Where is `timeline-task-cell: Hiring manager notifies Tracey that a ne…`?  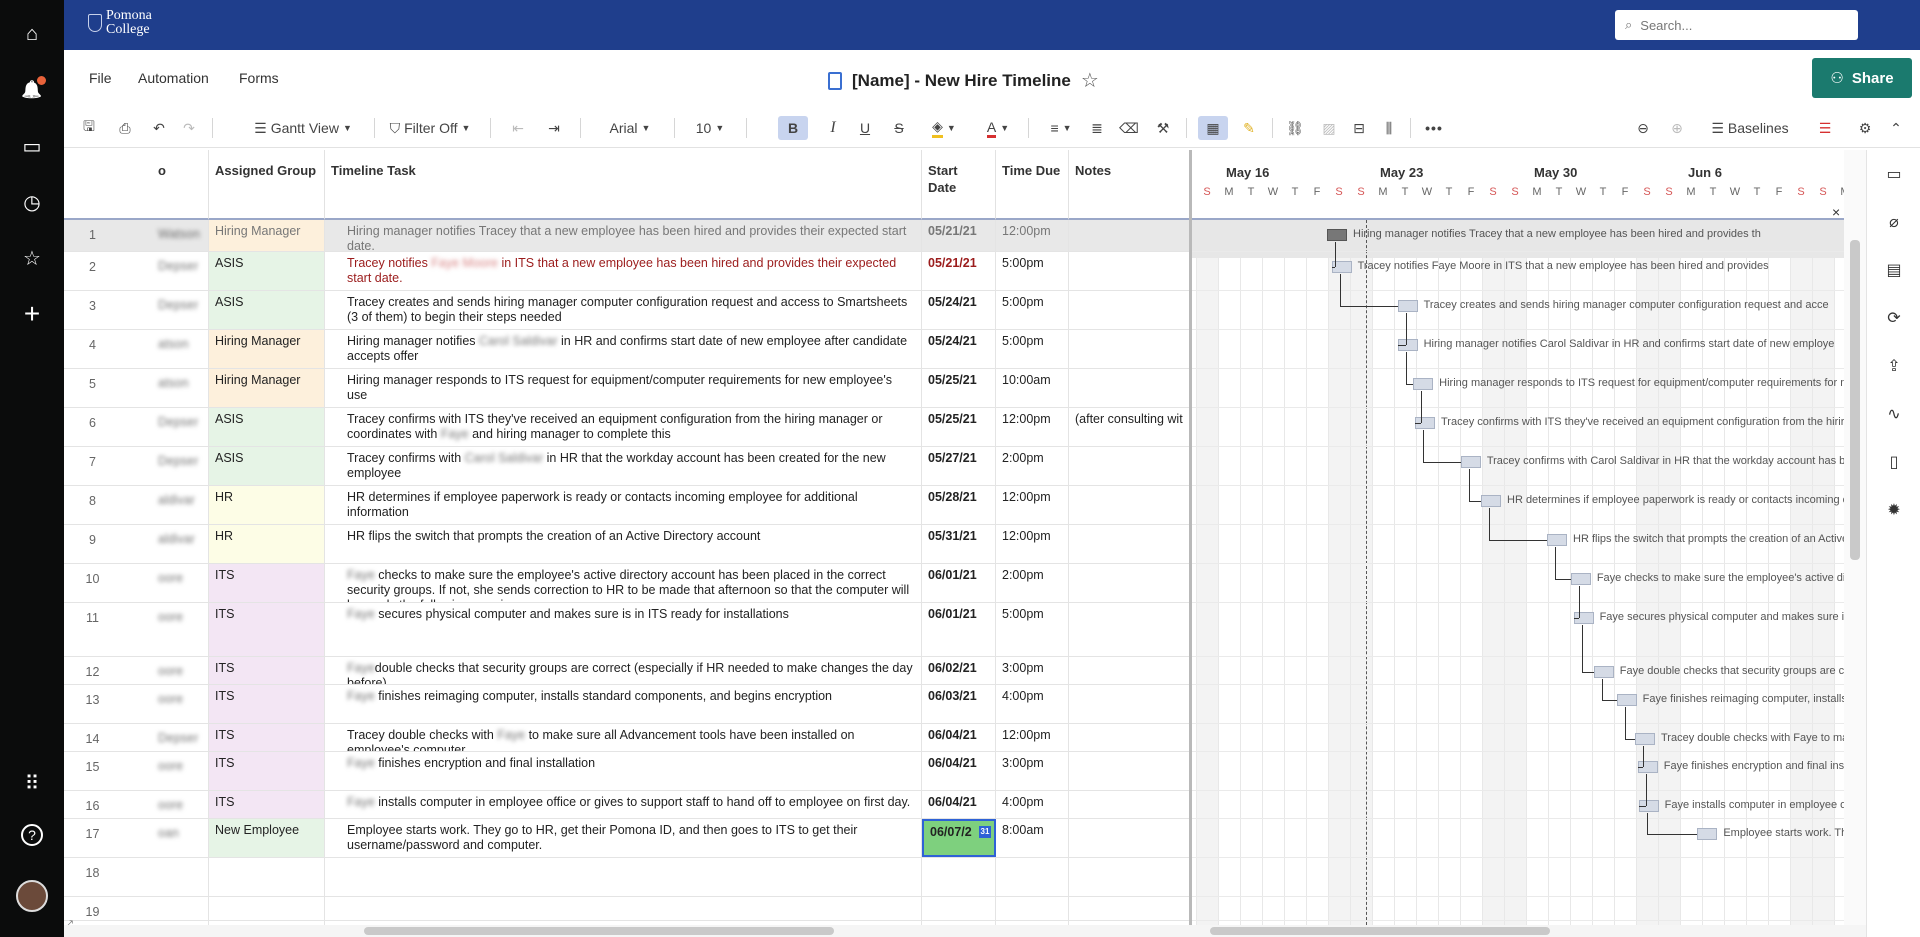
timeline-task-cell: Hiring manager notifies Tracey that a ne… is located at coordinates (623, 235).